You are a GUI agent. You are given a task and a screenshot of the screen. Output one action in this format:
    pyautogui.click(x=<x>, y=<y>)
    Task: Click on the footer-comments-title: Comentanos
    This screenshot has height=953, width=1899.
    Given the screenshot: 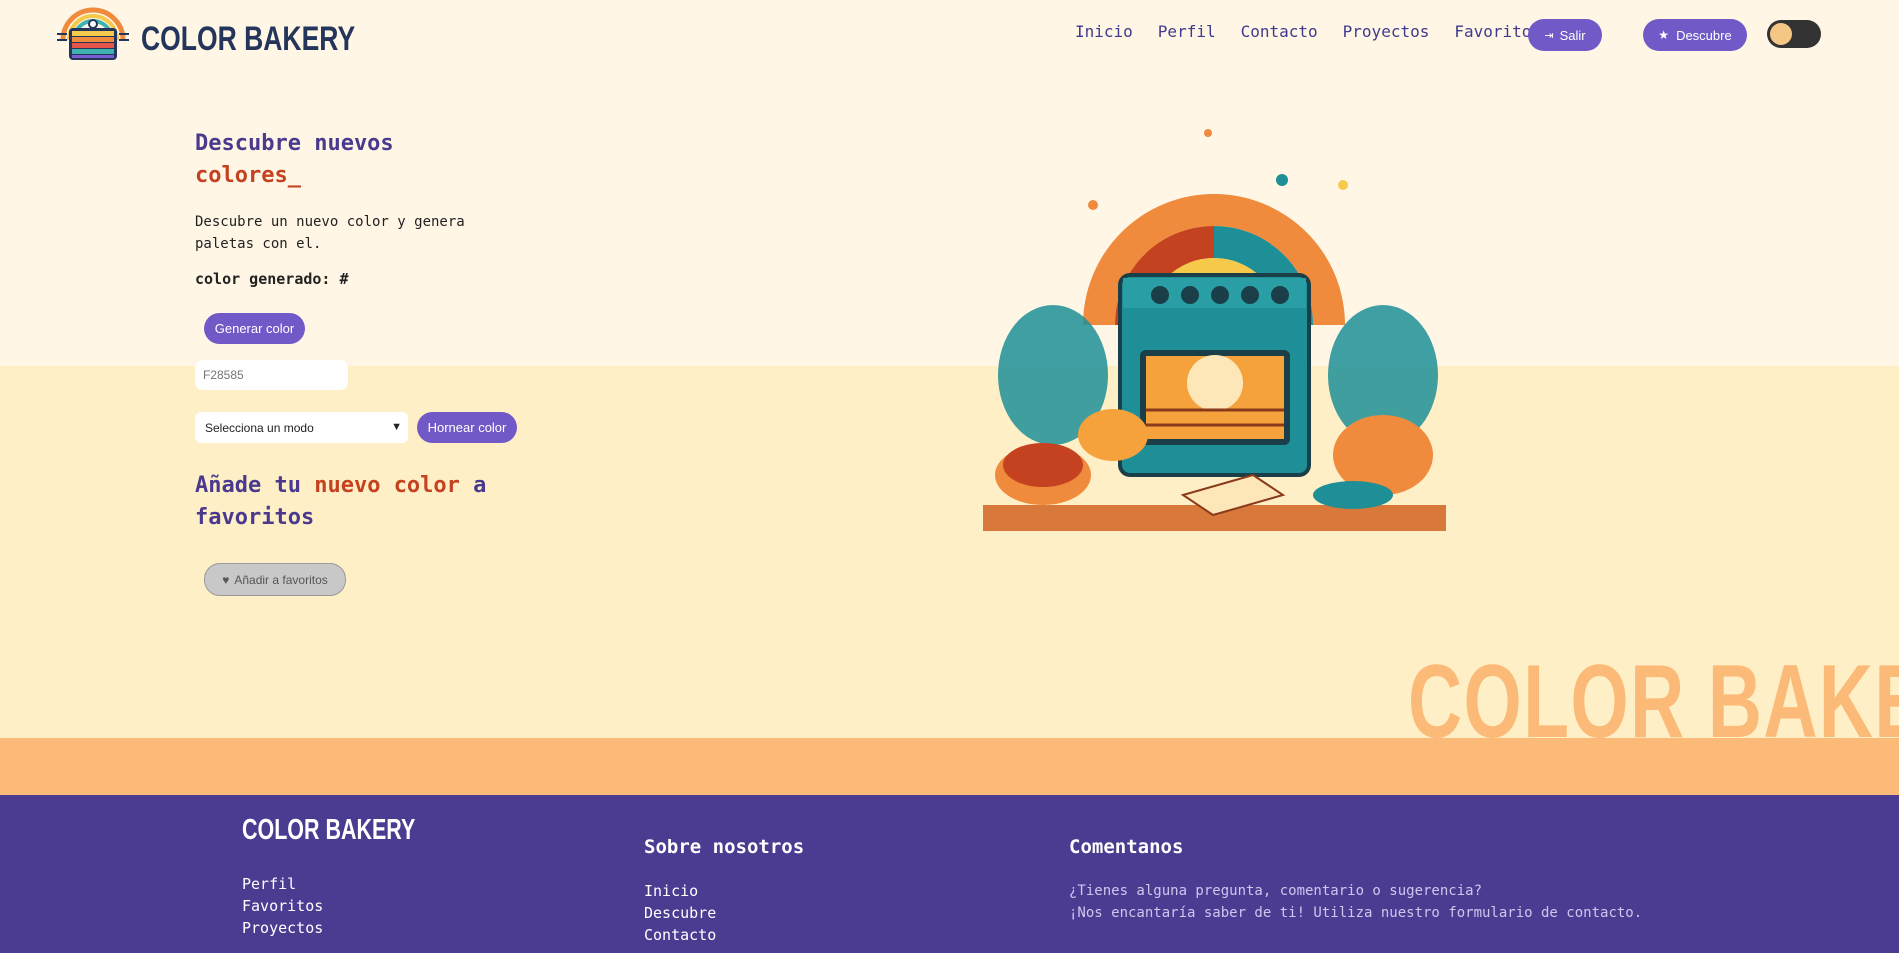 What is the action you would take?
    pyautogui.click(x=1126, y=847)
    